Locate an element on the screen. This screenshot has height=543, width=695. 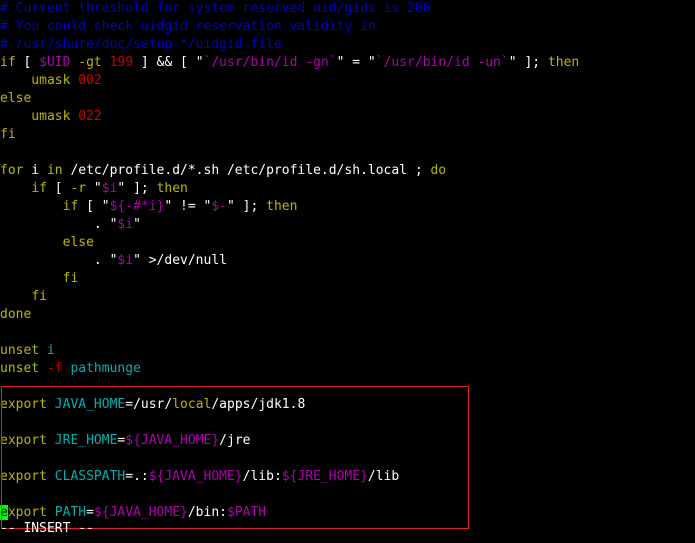
code-line: export JAVA_HOME=/usr/local/apps/jdk1.8 is located at coordinates (152, 405).